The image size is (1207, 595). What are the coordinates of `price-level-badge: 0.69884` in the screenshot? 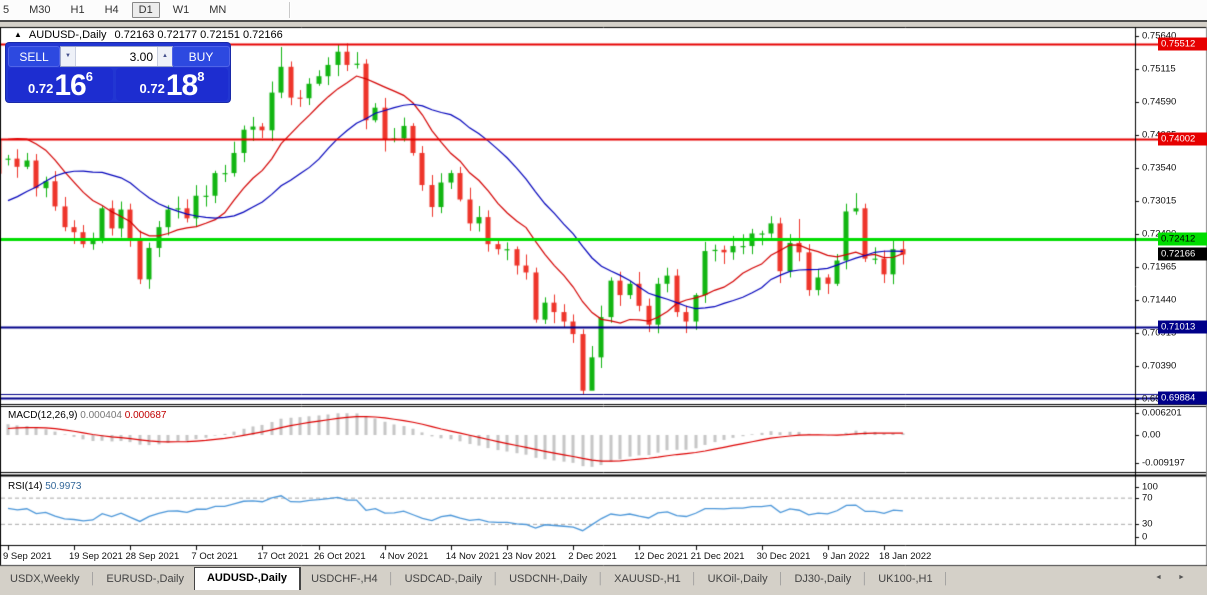 It's located at (1182, 398).